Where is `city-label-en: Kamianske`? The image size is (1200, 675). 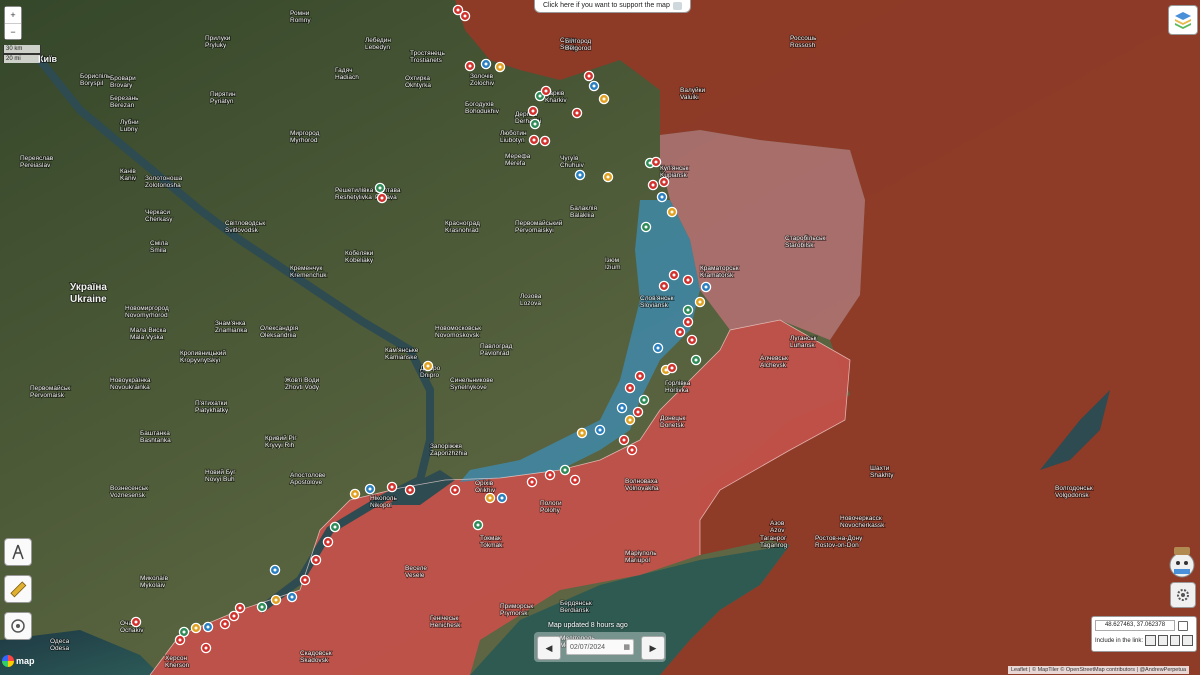
city-label-en: Kamianske is located at coordinates (401, 357).